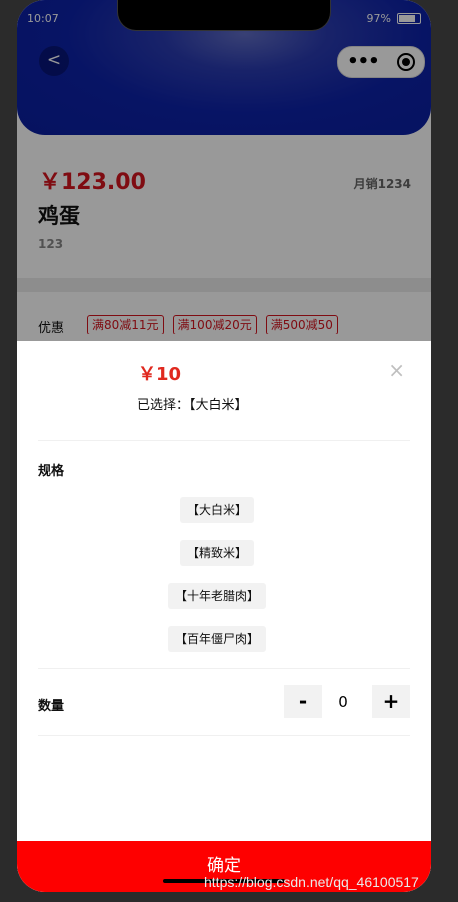  I want to click on spec-title: 规格, so click(51, 471).